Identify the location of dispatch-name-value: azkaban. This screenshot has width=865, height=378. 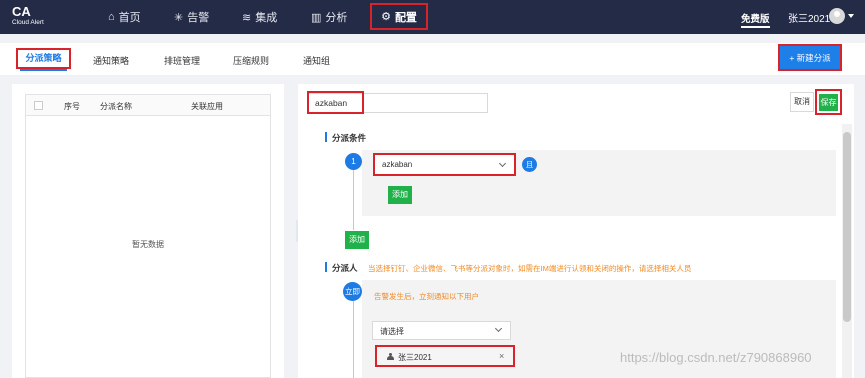
(335, 102).